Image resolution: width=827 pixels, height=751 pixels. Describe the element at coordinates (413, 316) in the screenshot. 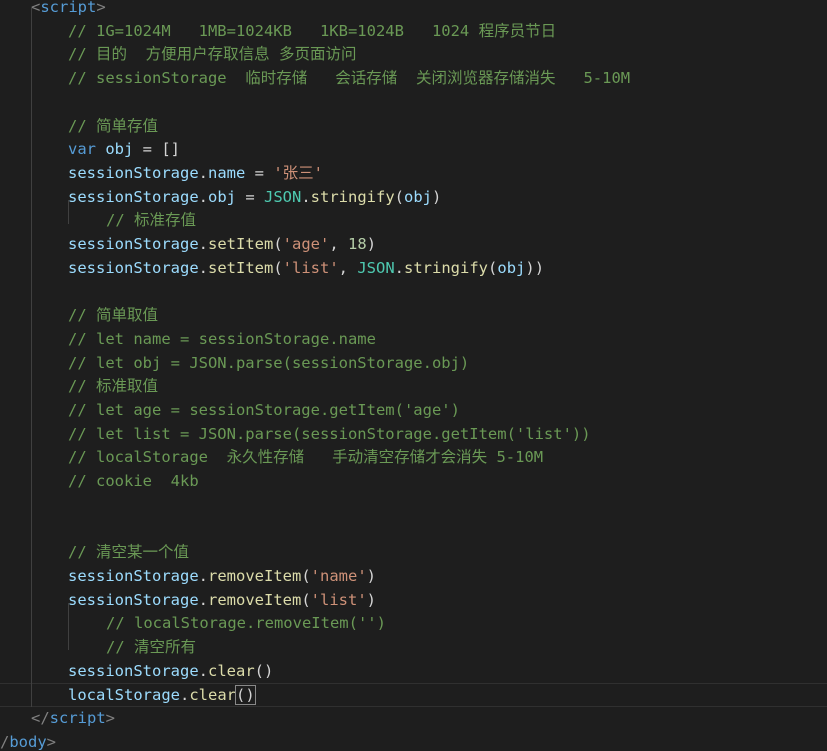

I see `code-line: // 简单取值` at that location.